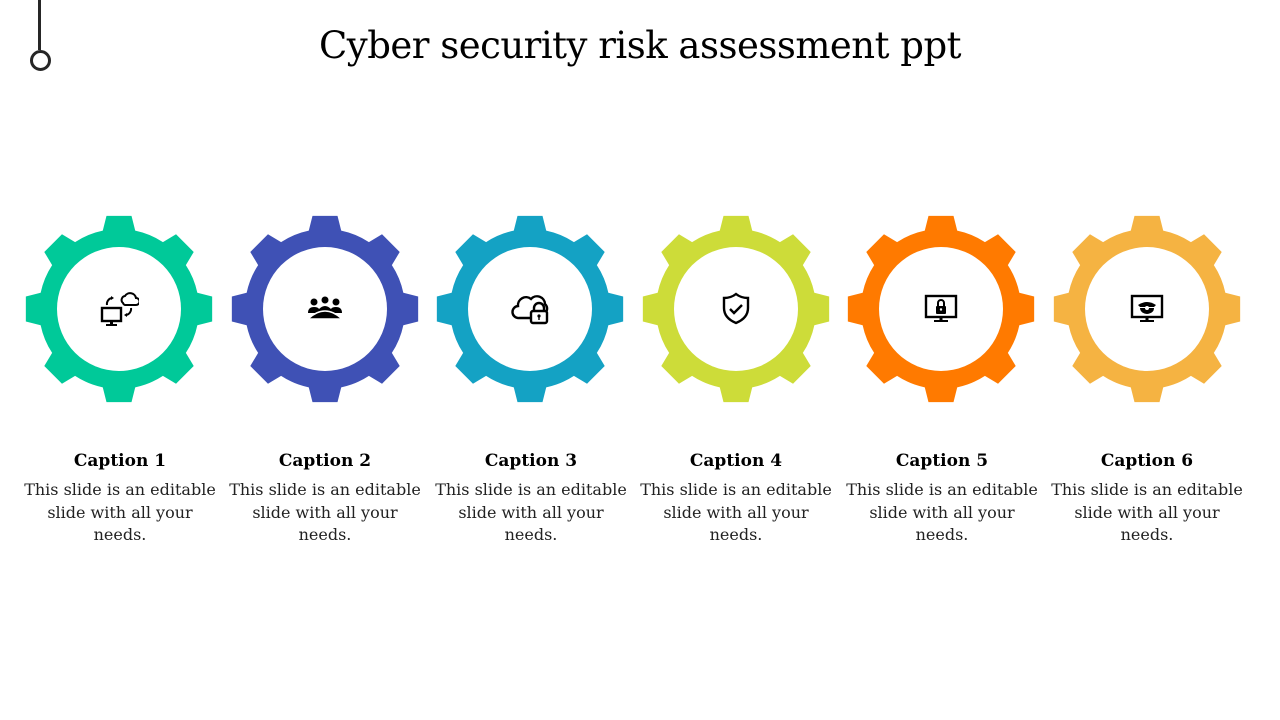  What do you see at coordinates (640, 45) in the screenshot?
I see `slide-title: Cyber security risk assessment ppt` at bounding box center [640, 45].